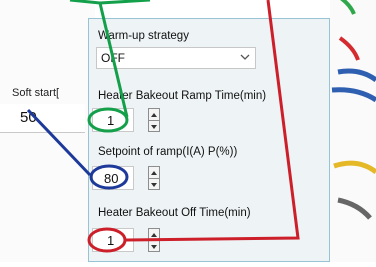  Describe the element at coordinates (107, 240) in the screenshot. I see `highlight-circle-off-time` at that location.